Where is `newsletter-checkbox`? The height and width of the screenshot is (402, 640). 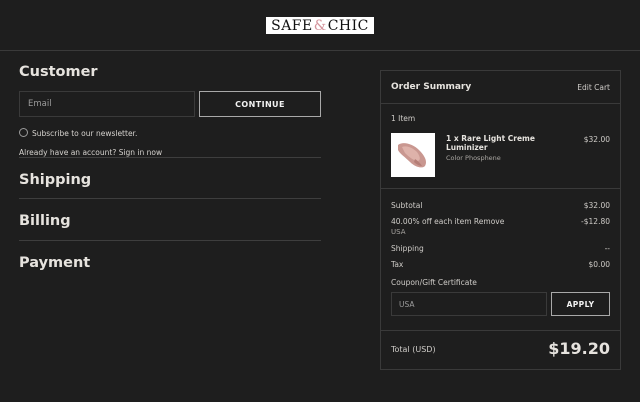 newsletter-checkbox is located at coordinates (23, 132).